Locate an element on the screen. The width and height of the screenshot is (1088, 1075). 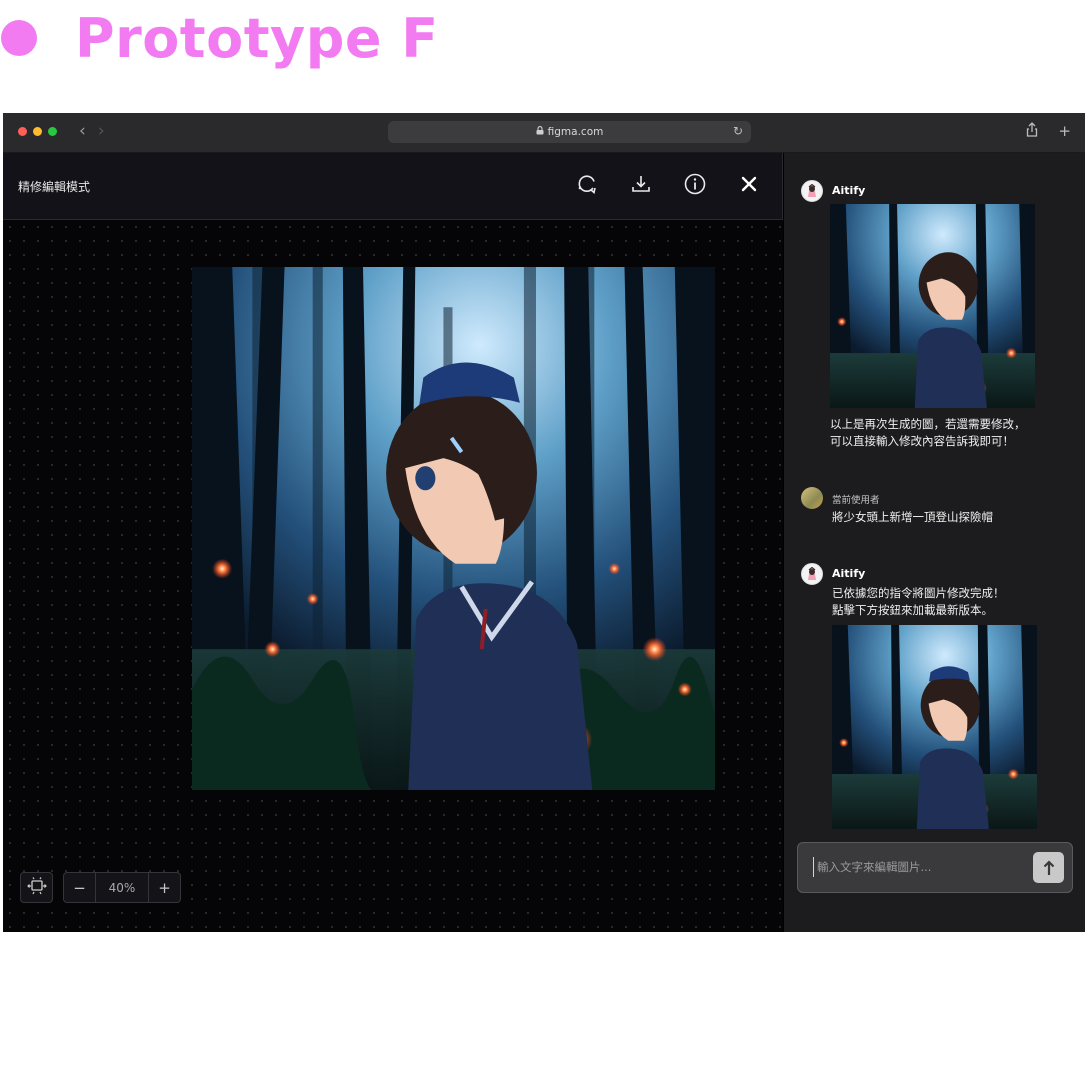
heading-title: Prototype F is located at coordinates (257, 38).